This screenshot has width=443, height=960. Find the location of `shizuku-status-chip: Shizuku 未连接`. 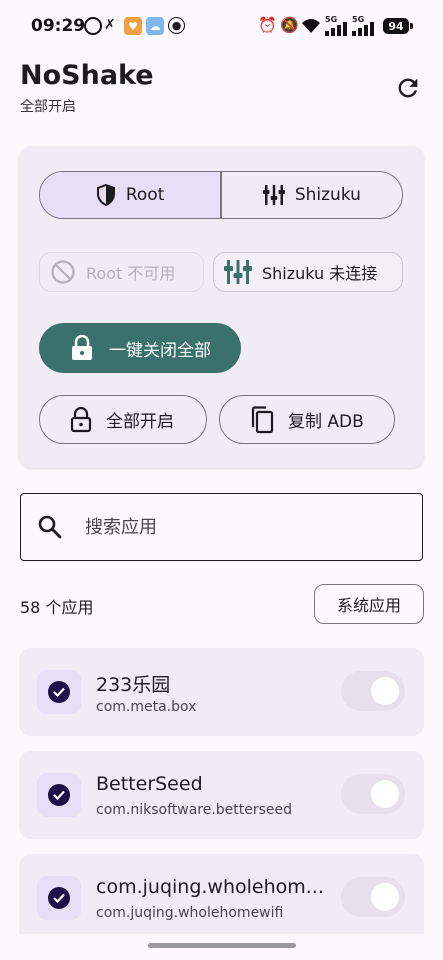

shizuku-status-chip: Shizuku 未连接 is located at coordinates (308, 272).